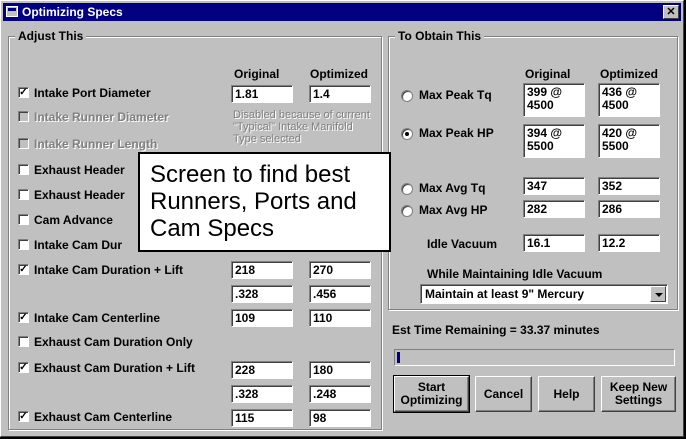  Describe the element at coordinates (109, 270) in the screenshot. I see `intake-cam-duration-lift-label: Intake Cam Duration + Lift` at that location.